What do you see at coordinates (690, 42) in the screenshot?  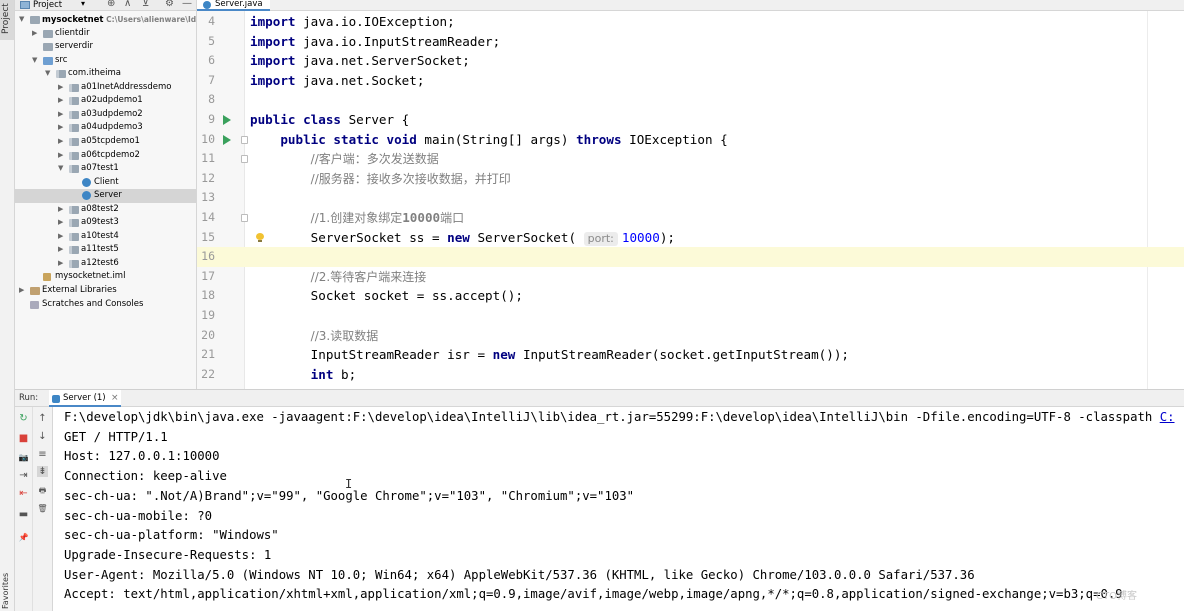 I see `code-line: 5 import java.io.InputStreamReader;` at bounding box center [690, 42].